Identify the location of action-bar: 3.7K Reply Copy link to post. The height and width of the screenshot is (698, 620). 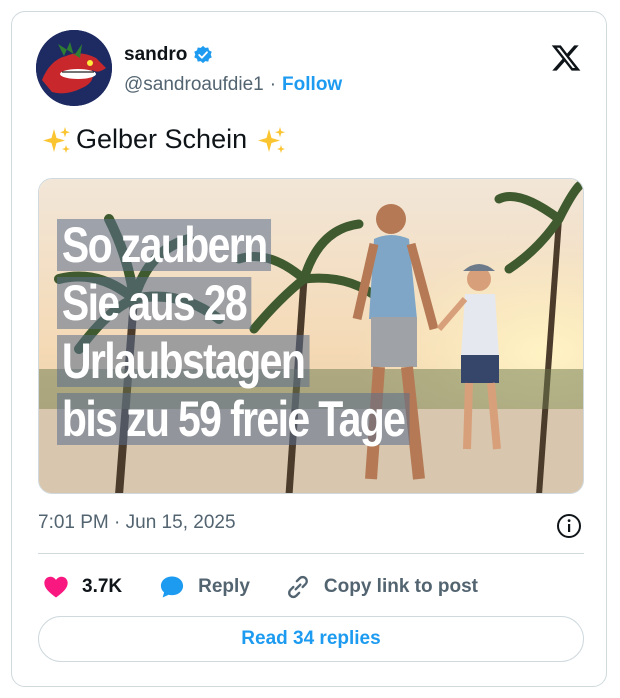
(258, 587).